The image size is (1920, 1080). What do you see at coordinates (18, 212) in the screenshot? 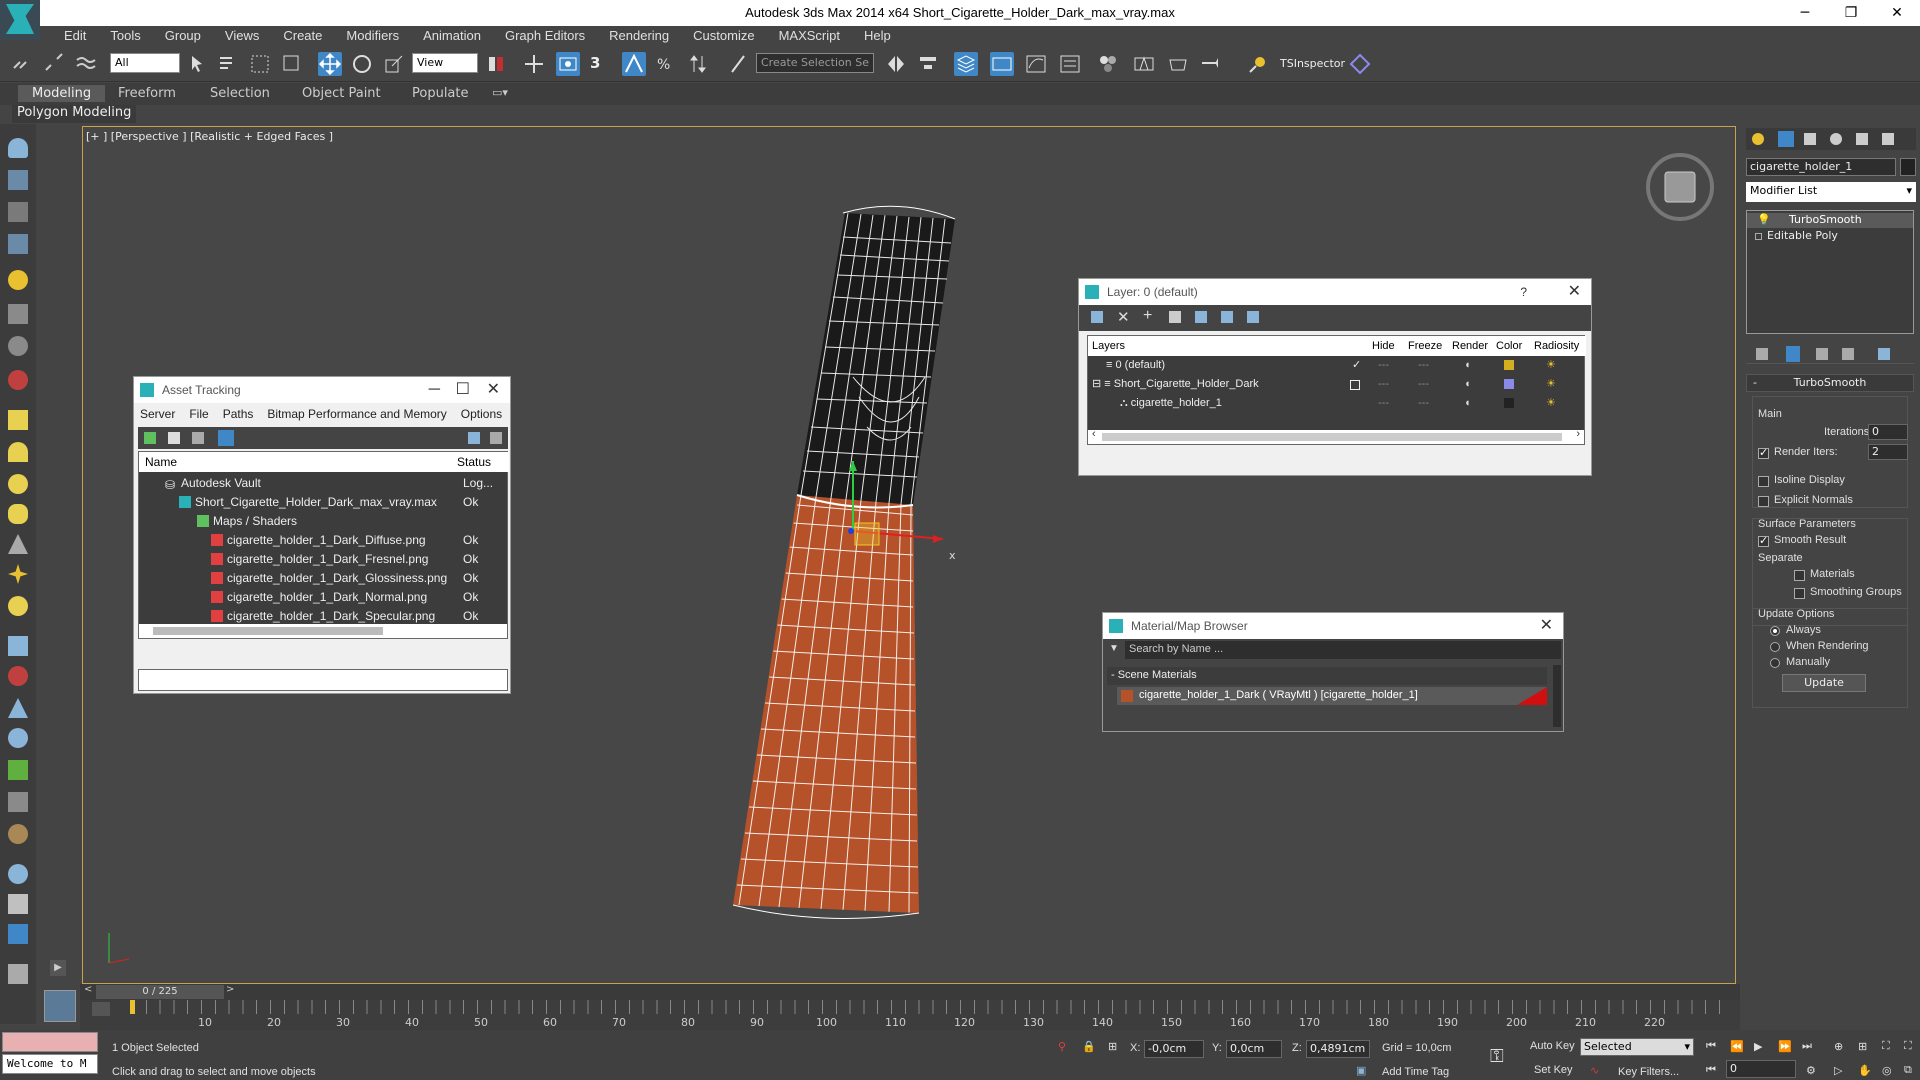
I see `list-icon` at bounding box center [18, 212].